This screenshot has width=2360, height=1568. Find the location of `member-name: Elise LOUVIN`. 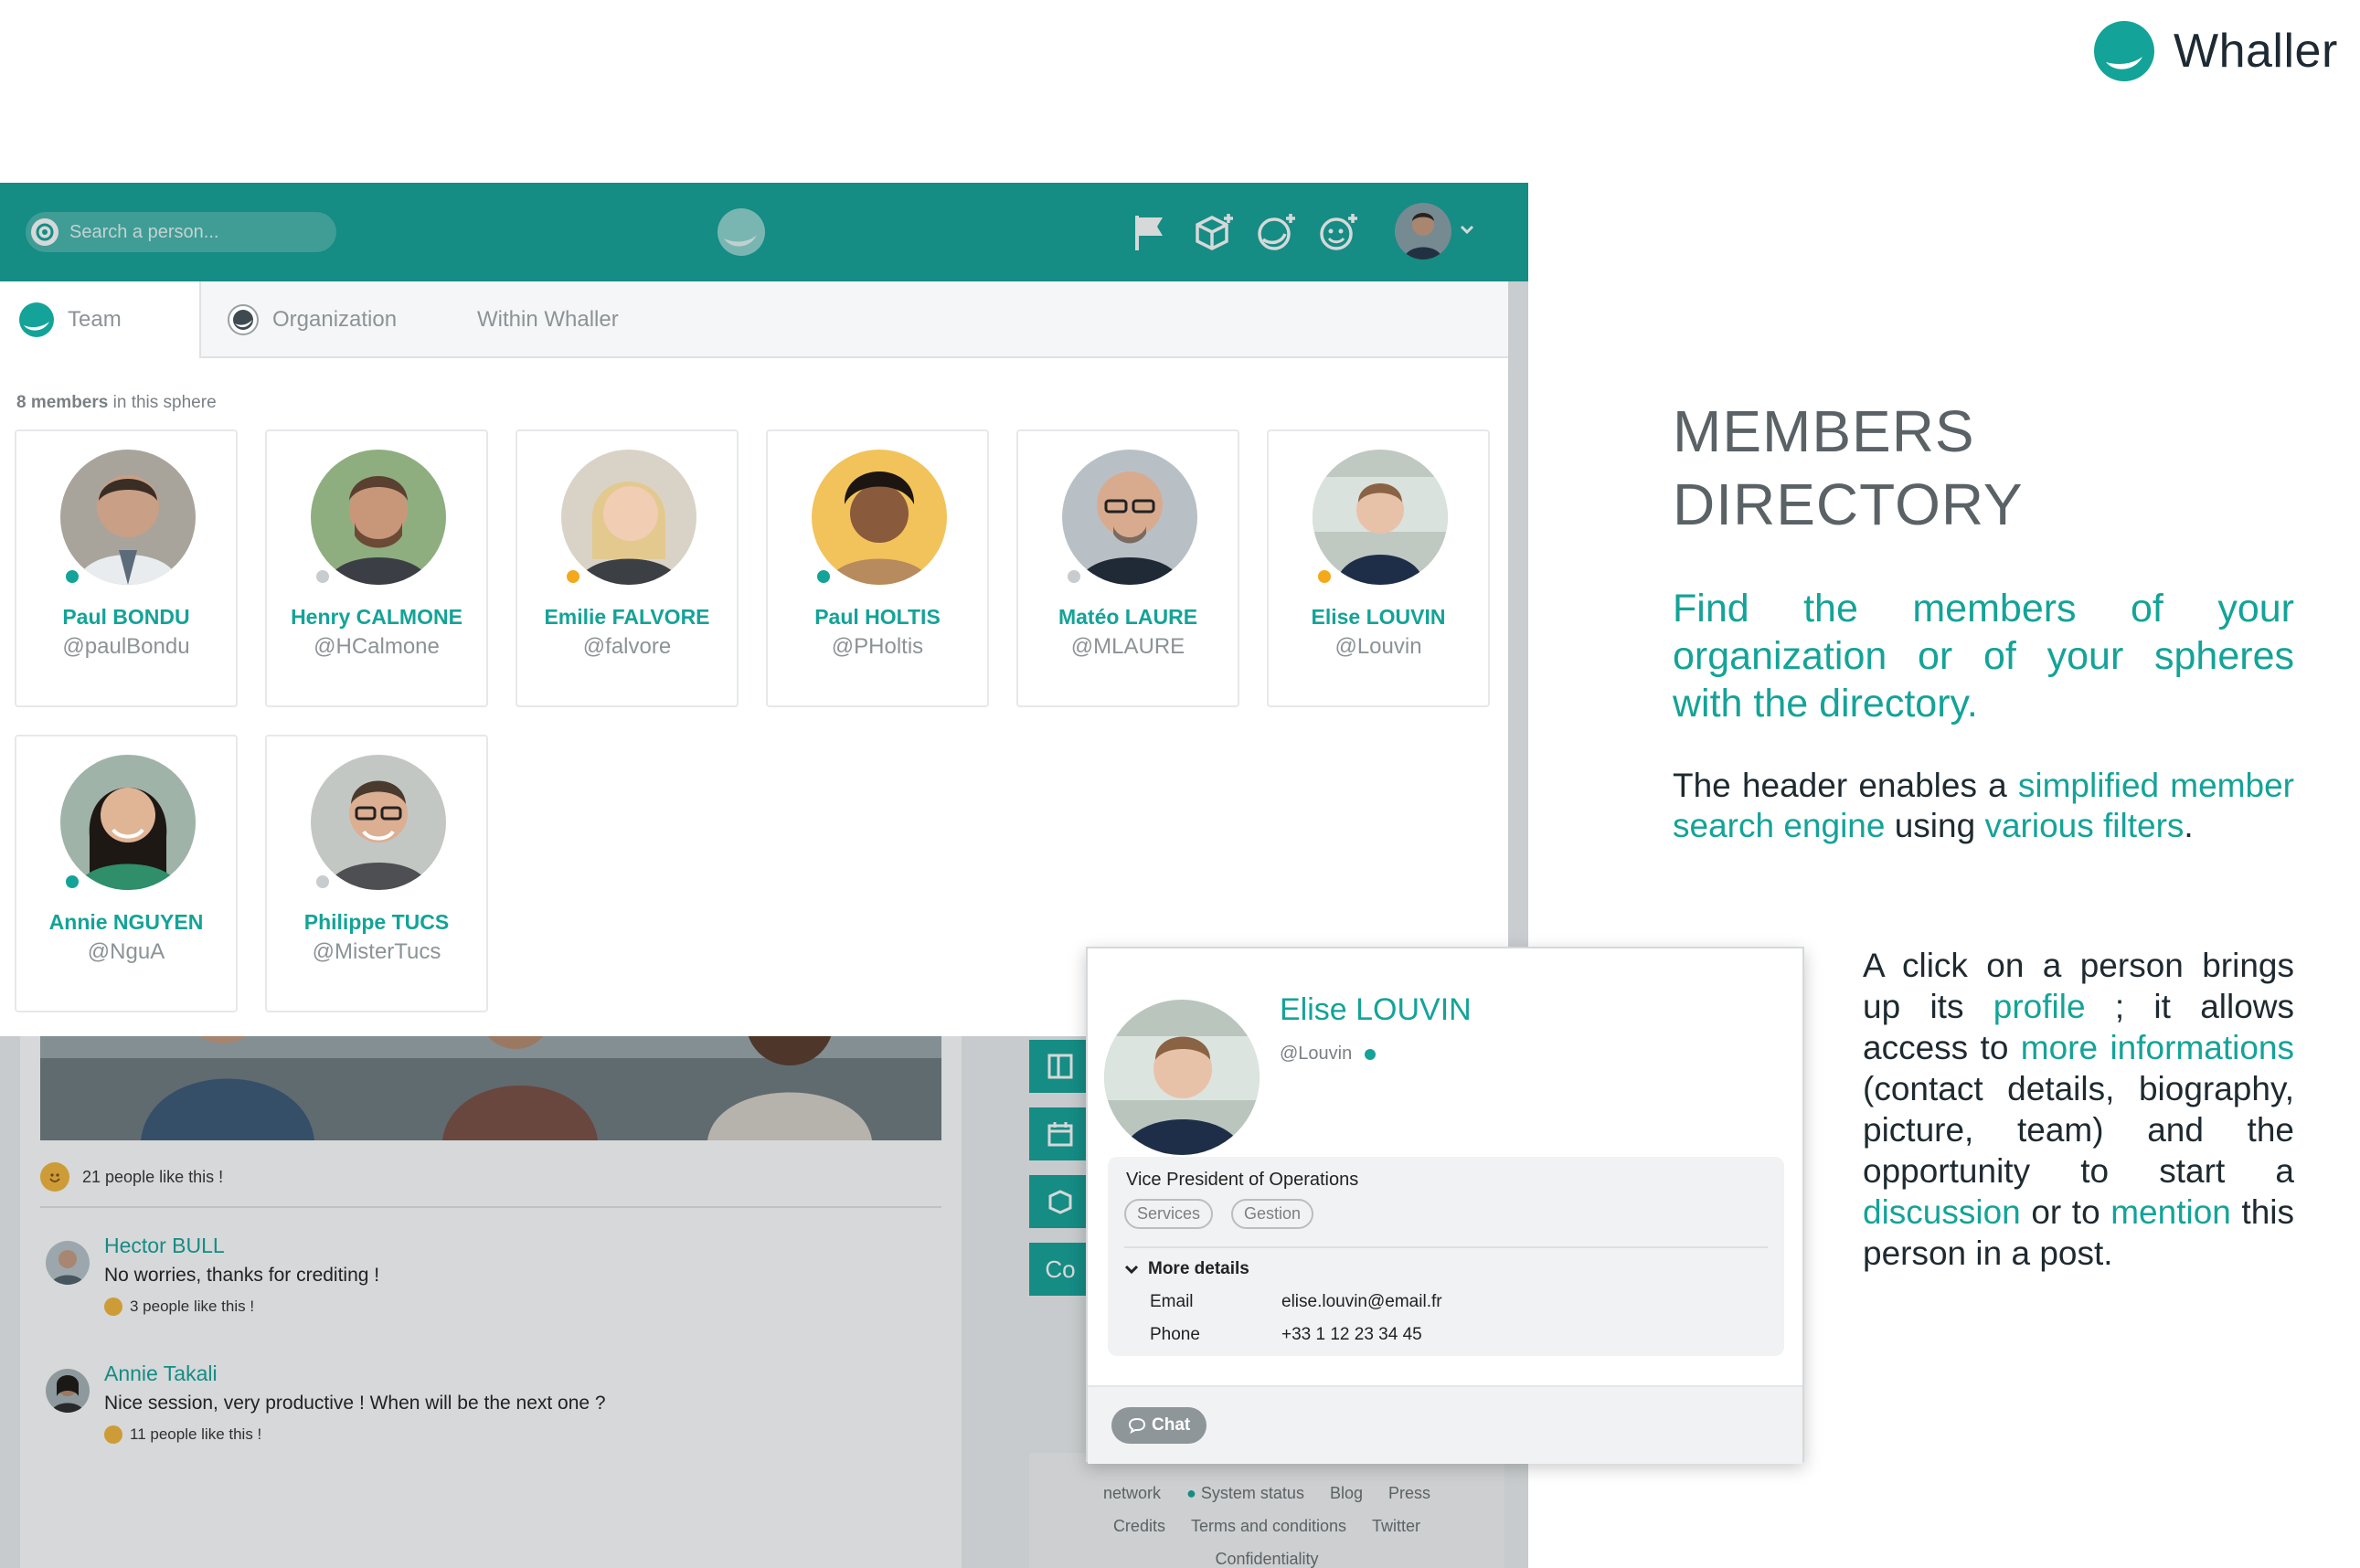

member-name: Elise LOUVIN is located at coordinates (1379, 617).